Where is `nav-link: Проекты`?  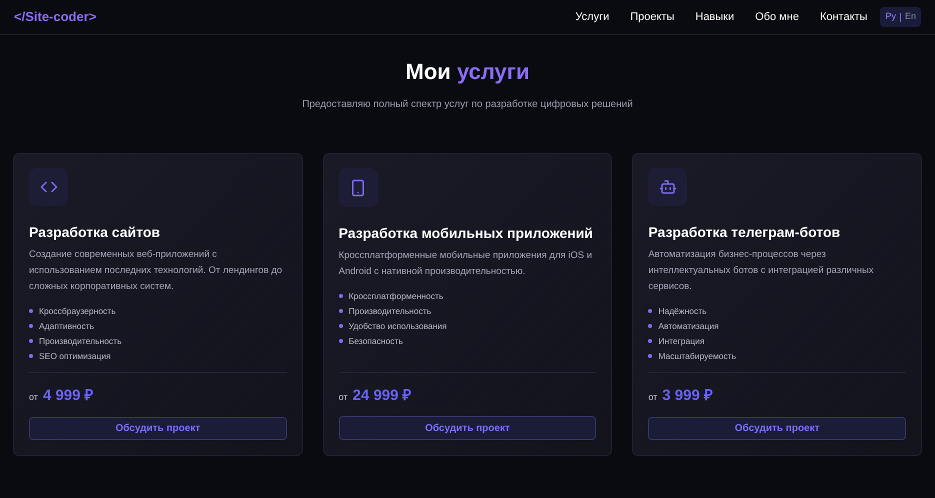 nav-link: Проекты is located at coordinates (652, 17).